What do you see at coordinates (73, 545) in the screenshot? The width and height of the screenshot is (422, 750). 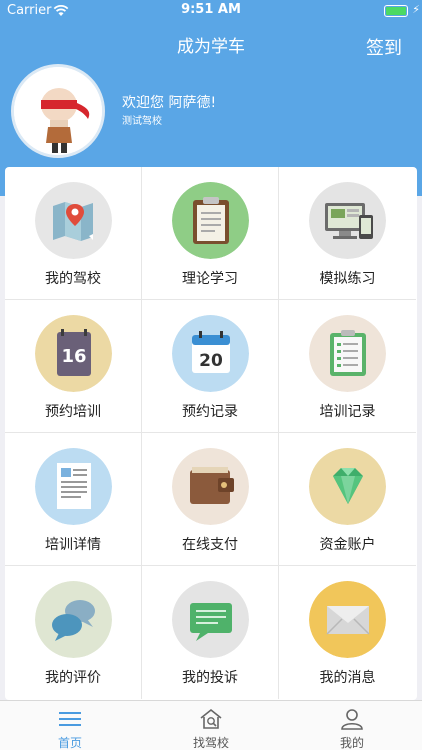 I see `grid-item-label: 培训详情` at bounding box center [73, 545].